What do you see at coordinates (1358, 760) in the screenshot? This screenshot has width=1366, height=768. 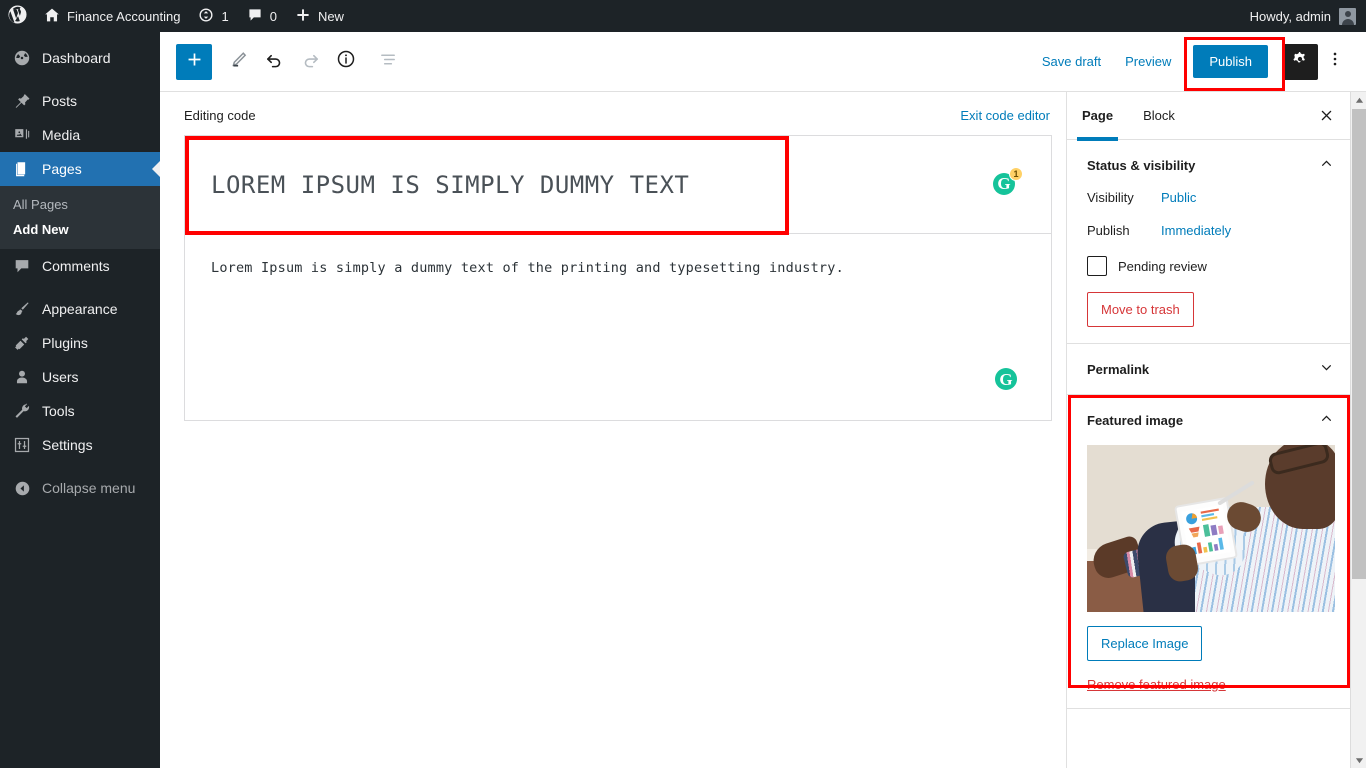 I see `scroll-down-arrow-icon` at bounding box center [1358, 760].